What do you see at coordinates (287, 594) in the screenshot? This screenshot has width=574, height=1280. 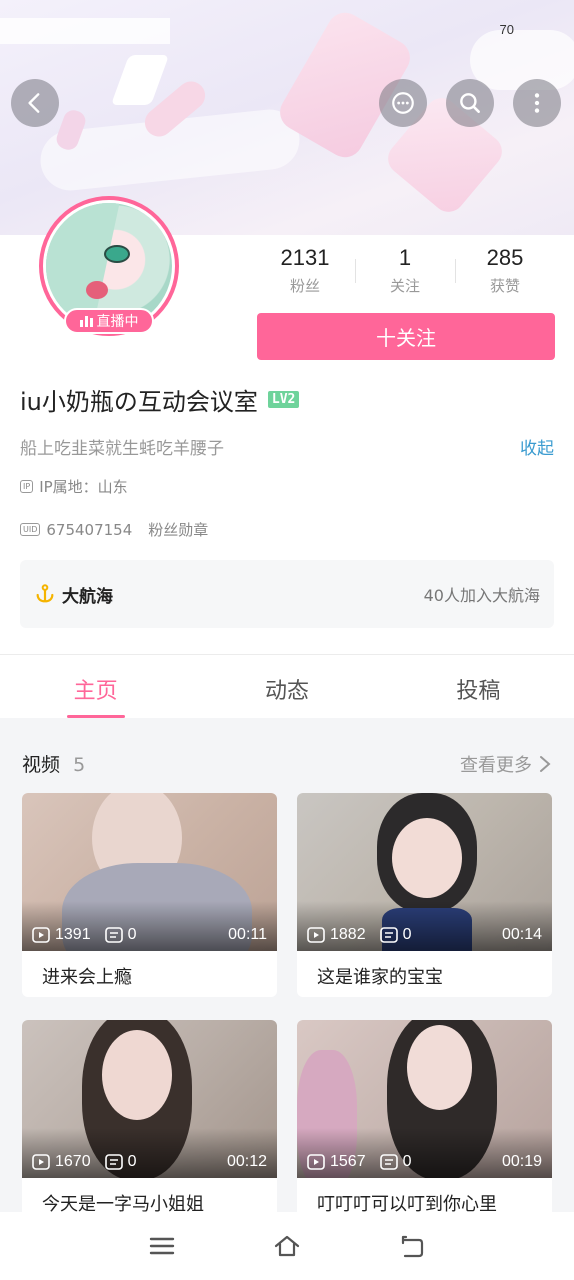 I see `fleet-card: 大航海 40人加入大航海` at bounding box center [287, 594].